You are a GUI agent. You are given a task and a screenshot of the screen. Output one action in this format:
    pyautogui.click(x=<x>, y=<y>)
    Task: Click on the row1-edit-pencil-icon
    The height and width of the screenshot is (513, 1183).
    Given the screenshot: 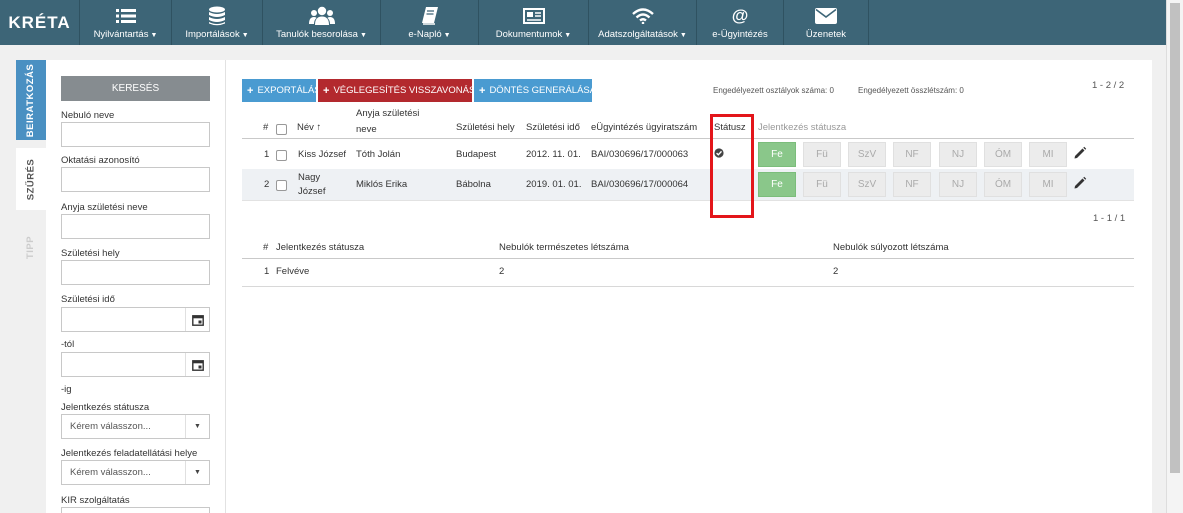 What is the action you would take?
    pyautogui.click(x=1080, y=155)
    